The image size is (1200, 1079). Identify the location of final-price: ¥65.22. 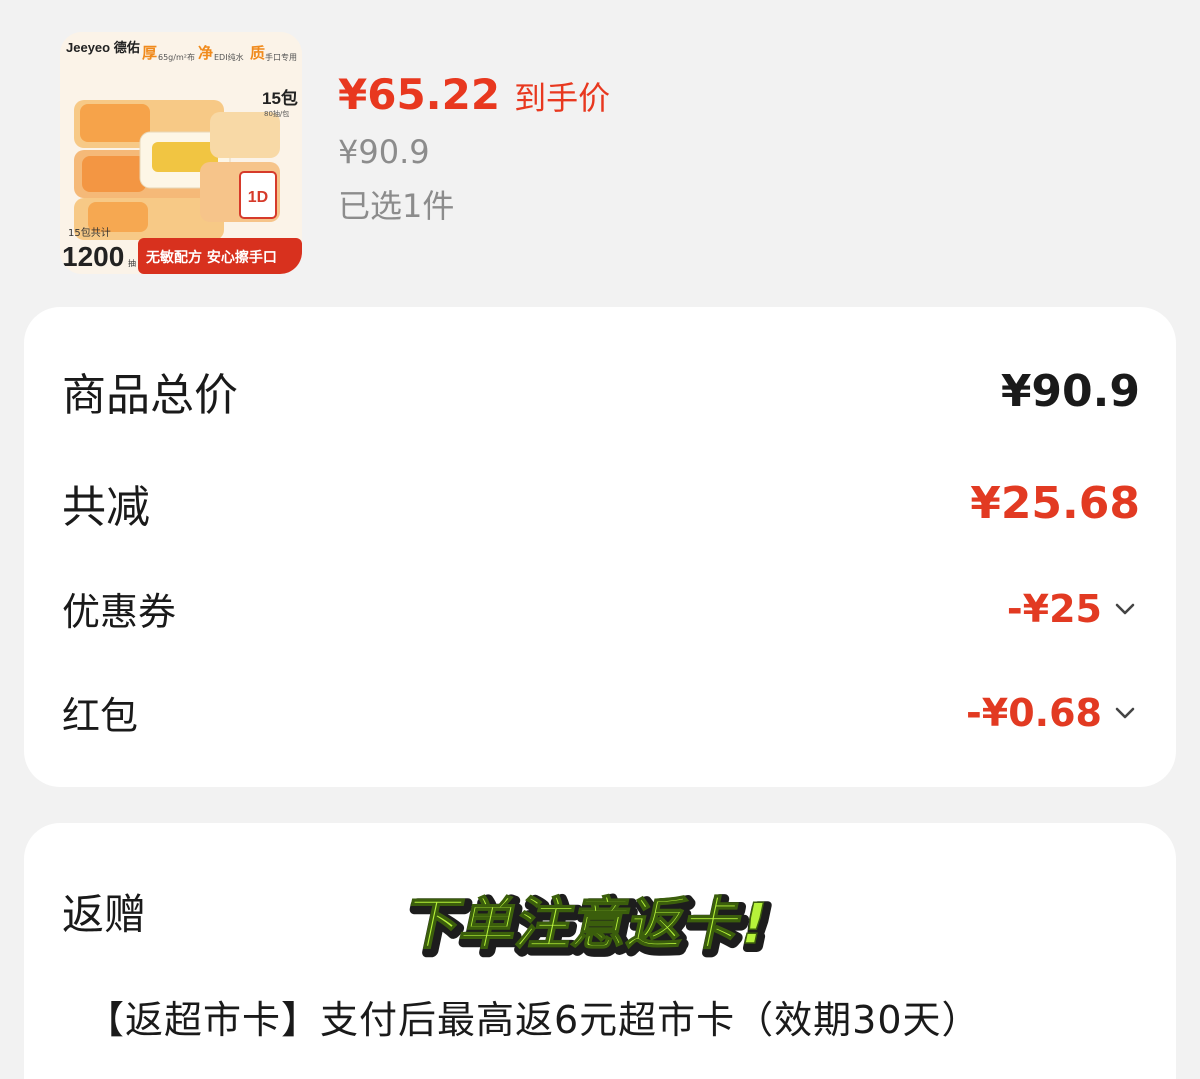
(419, 94).